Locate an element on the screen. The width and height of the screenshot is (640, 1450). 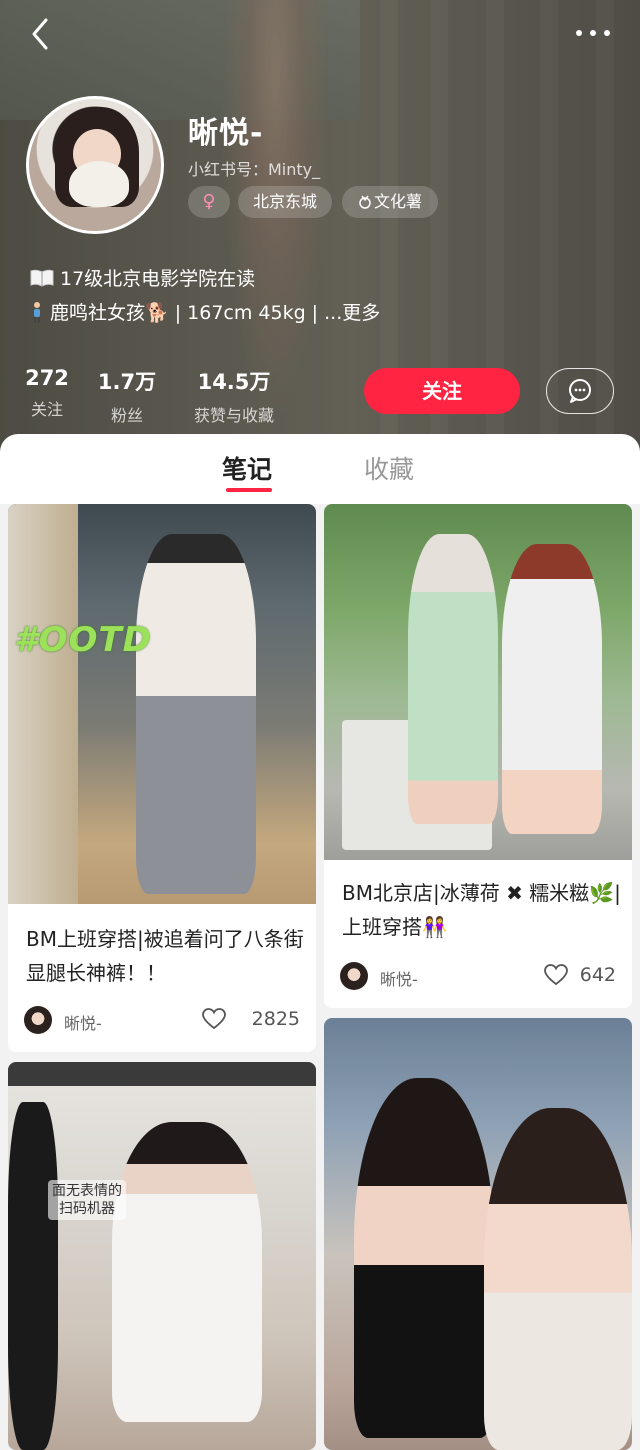
stat-value: 14.5万 is located at coordinates (234, 382).